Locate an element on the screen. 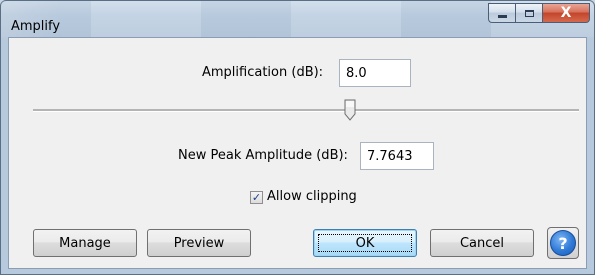  close-icon: X is located at coordinates (566, 13).